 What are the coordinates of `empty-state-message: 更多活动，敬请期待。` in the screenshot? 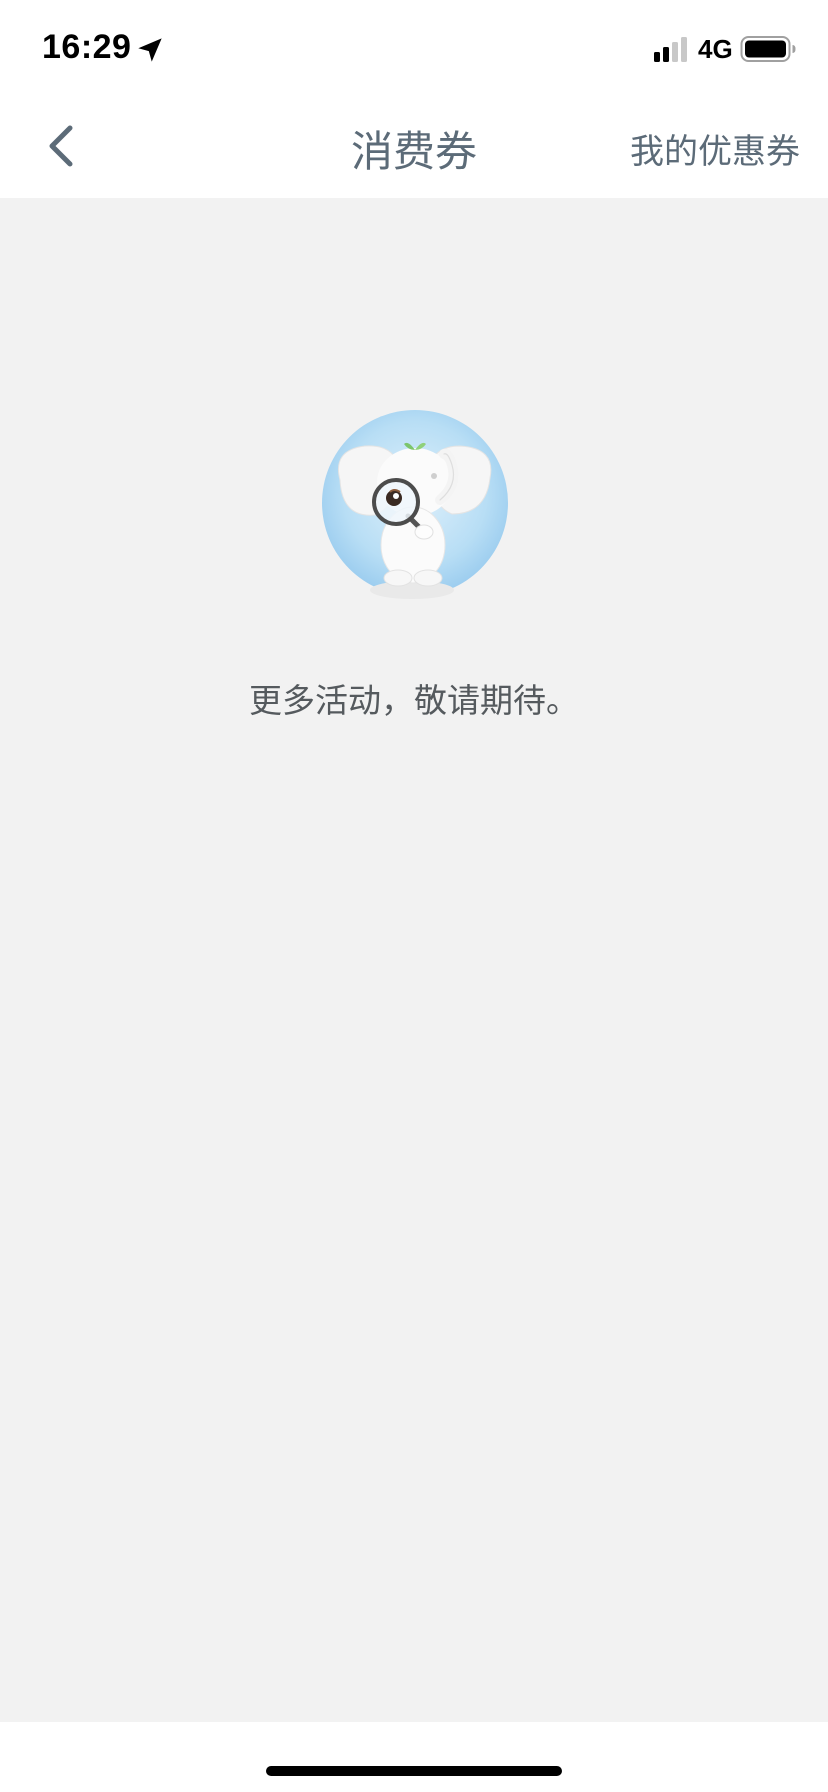 It's located at (414, 700).